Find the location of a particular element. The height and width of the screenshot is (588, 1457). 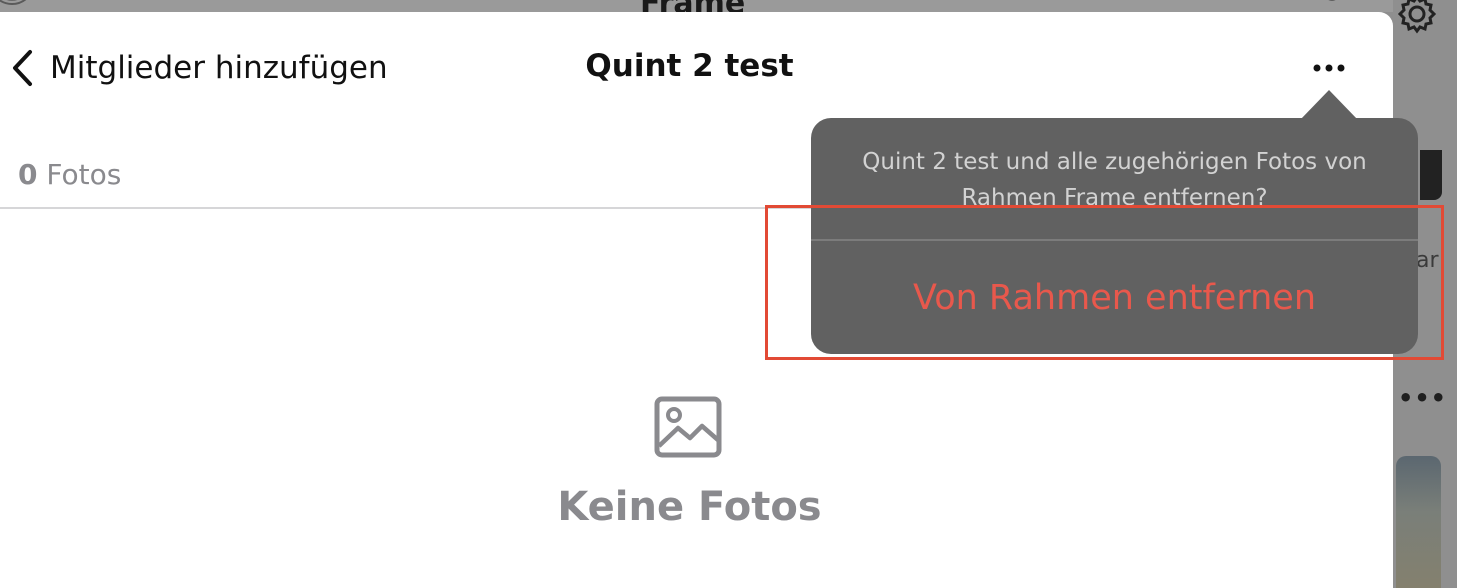

search-icon is located at coordinates (1332, 4).